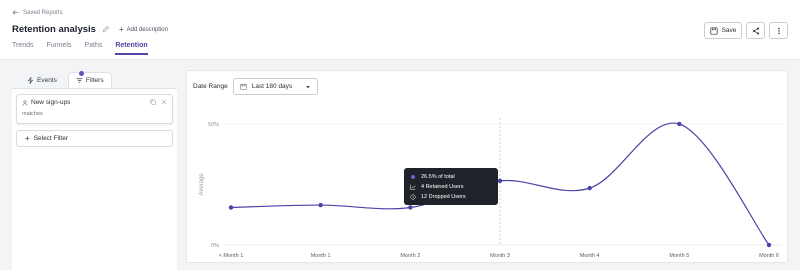 The width and height of the screenshot is (800, 270). I want to click on filters-panel: New sign-ups matches + Select Filter, so click(94, 179).